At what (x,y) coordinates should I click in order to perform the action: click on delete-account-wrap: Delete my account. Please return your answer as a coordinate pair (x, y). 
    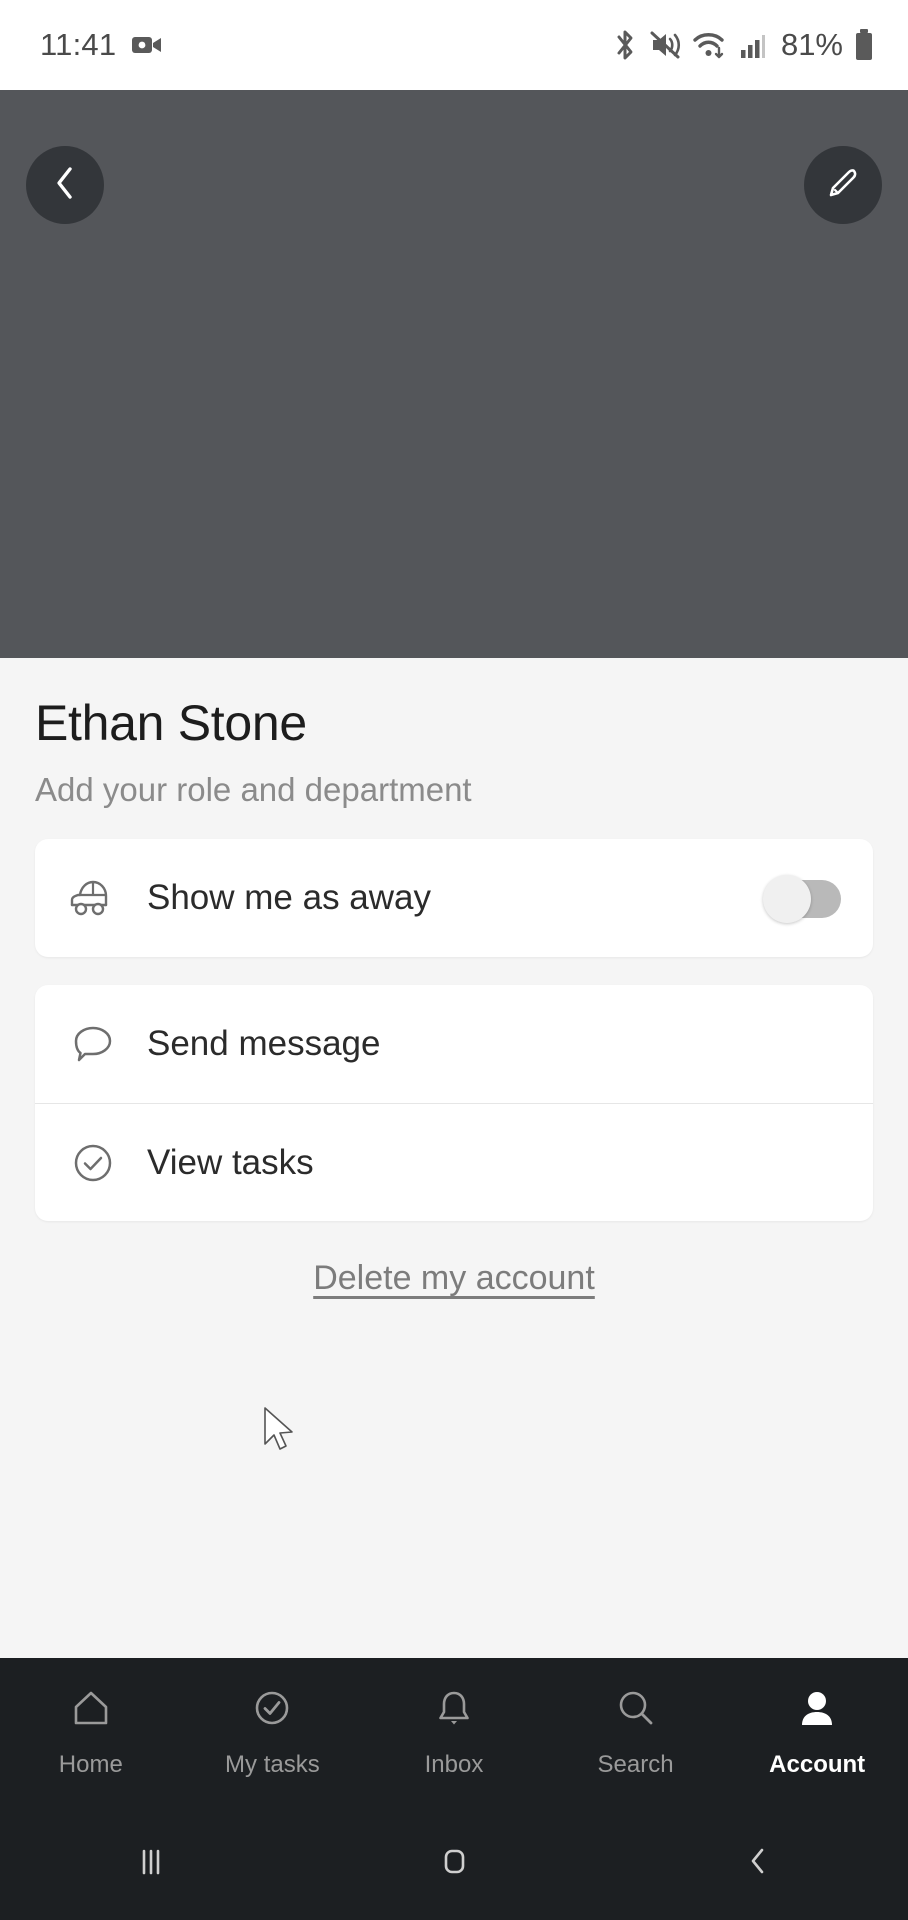
    Looking at the image, I should click on (454, 1278).